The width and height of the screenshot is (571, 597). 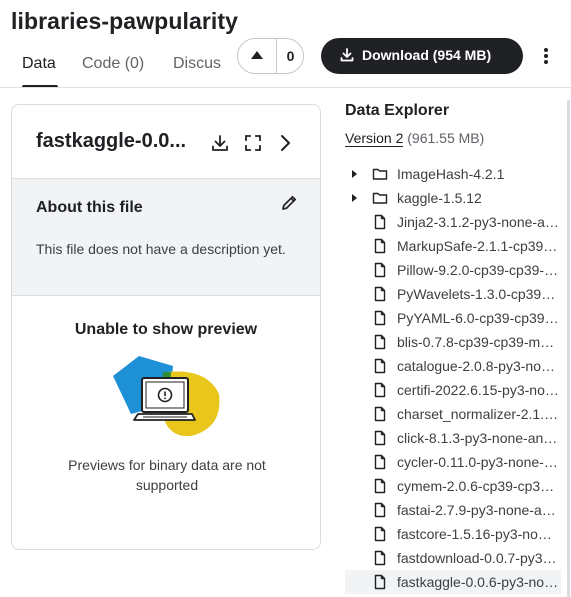 What do you see at coordinates (166, 396) in the screenshot?
I see `laptop-illustration` at bounding box center [166, 396].